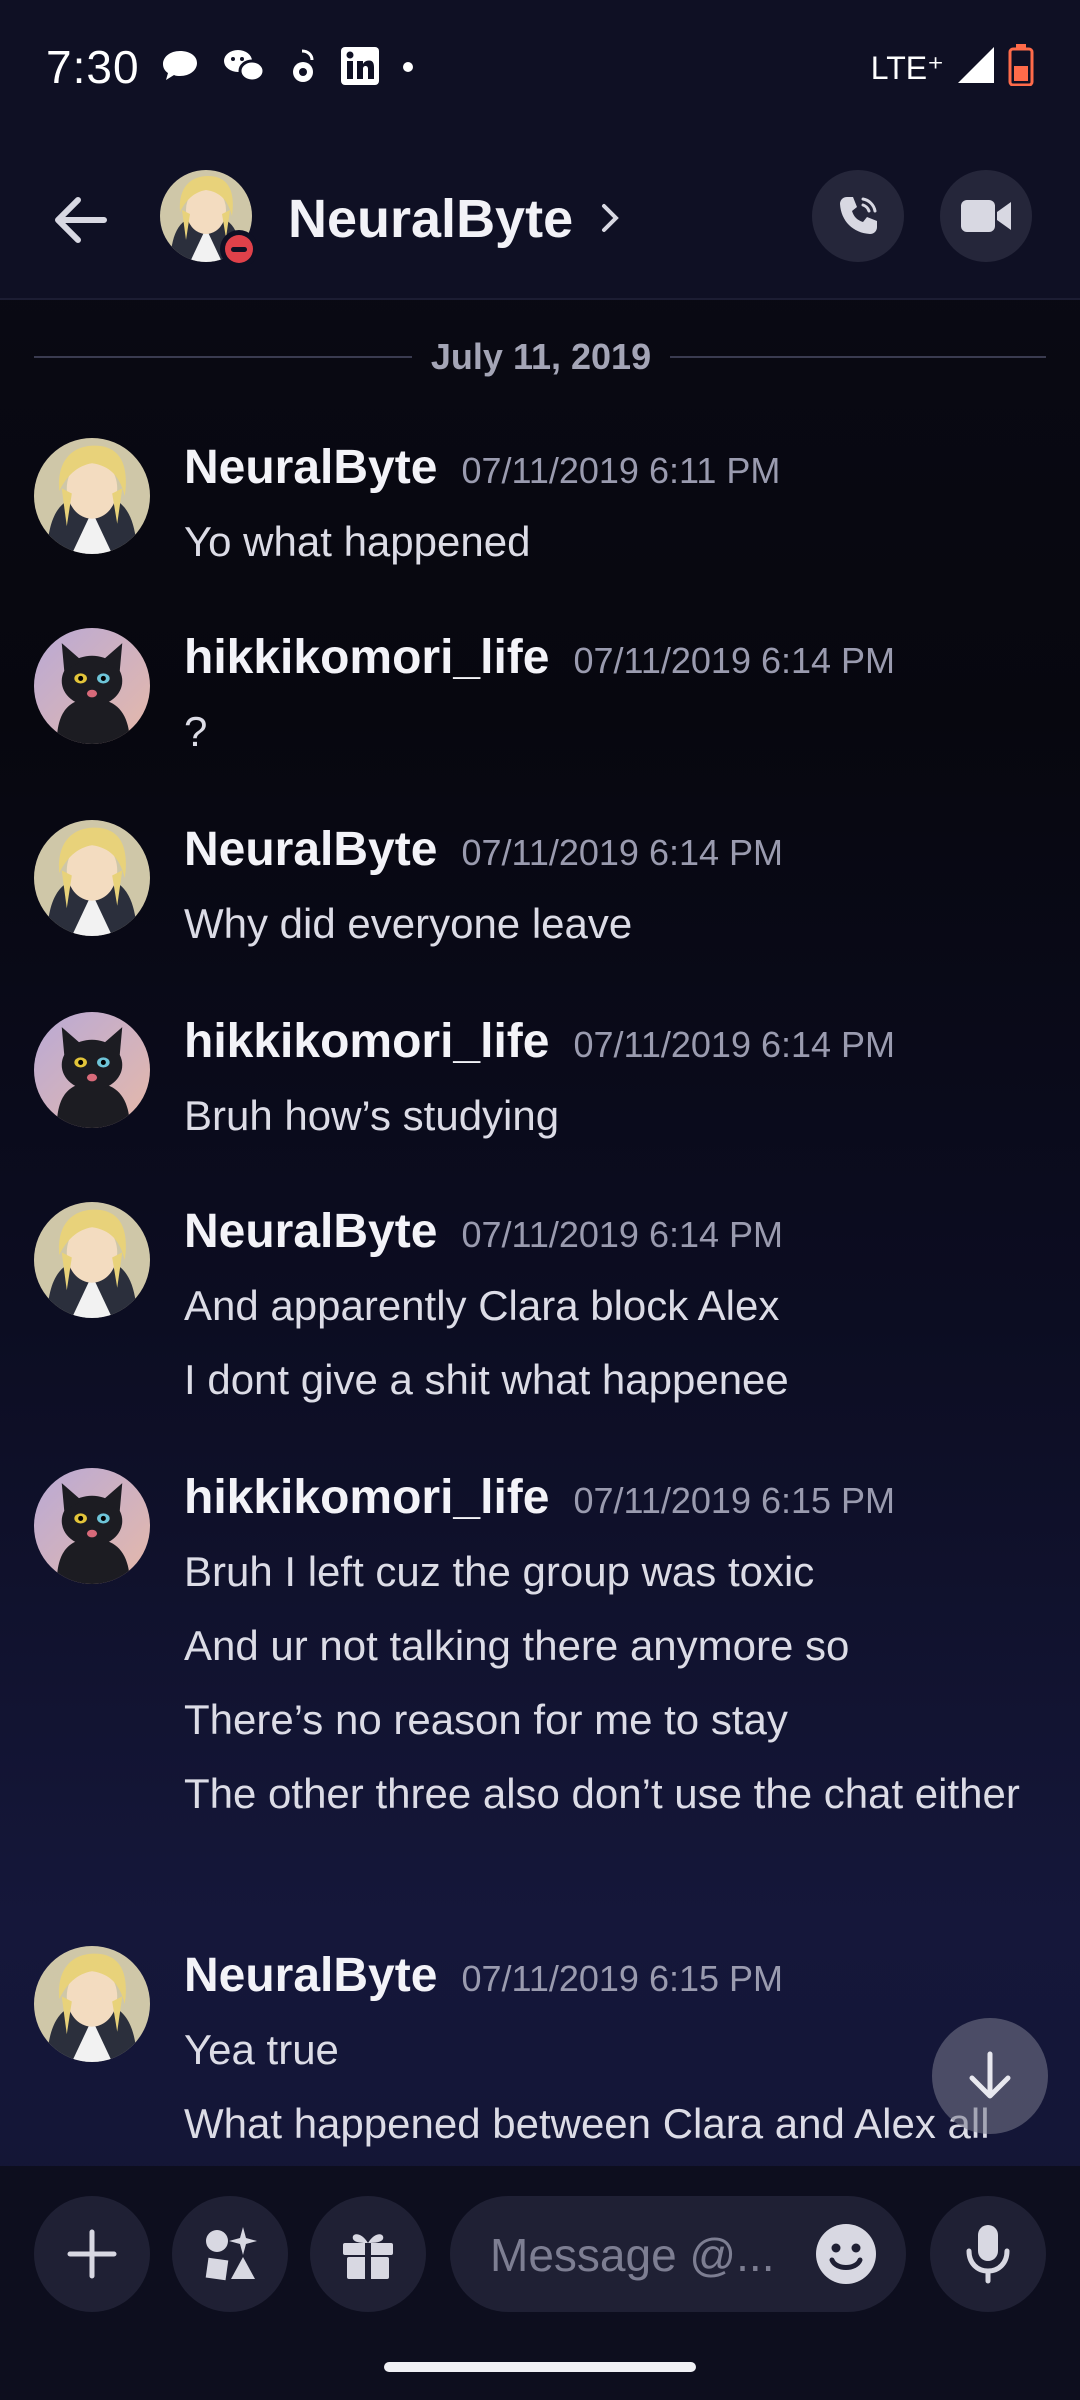  What do you see at coordinates (287, 68) in the screenshot?
I see `notification-icons` at bounding box center [287, 68].